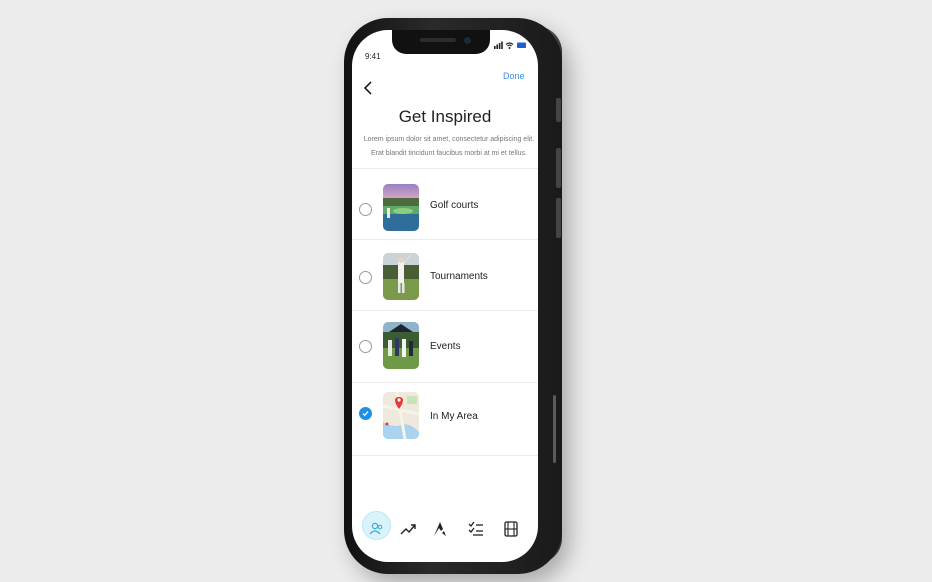  I want to click on people-icon, so click(376, 529).